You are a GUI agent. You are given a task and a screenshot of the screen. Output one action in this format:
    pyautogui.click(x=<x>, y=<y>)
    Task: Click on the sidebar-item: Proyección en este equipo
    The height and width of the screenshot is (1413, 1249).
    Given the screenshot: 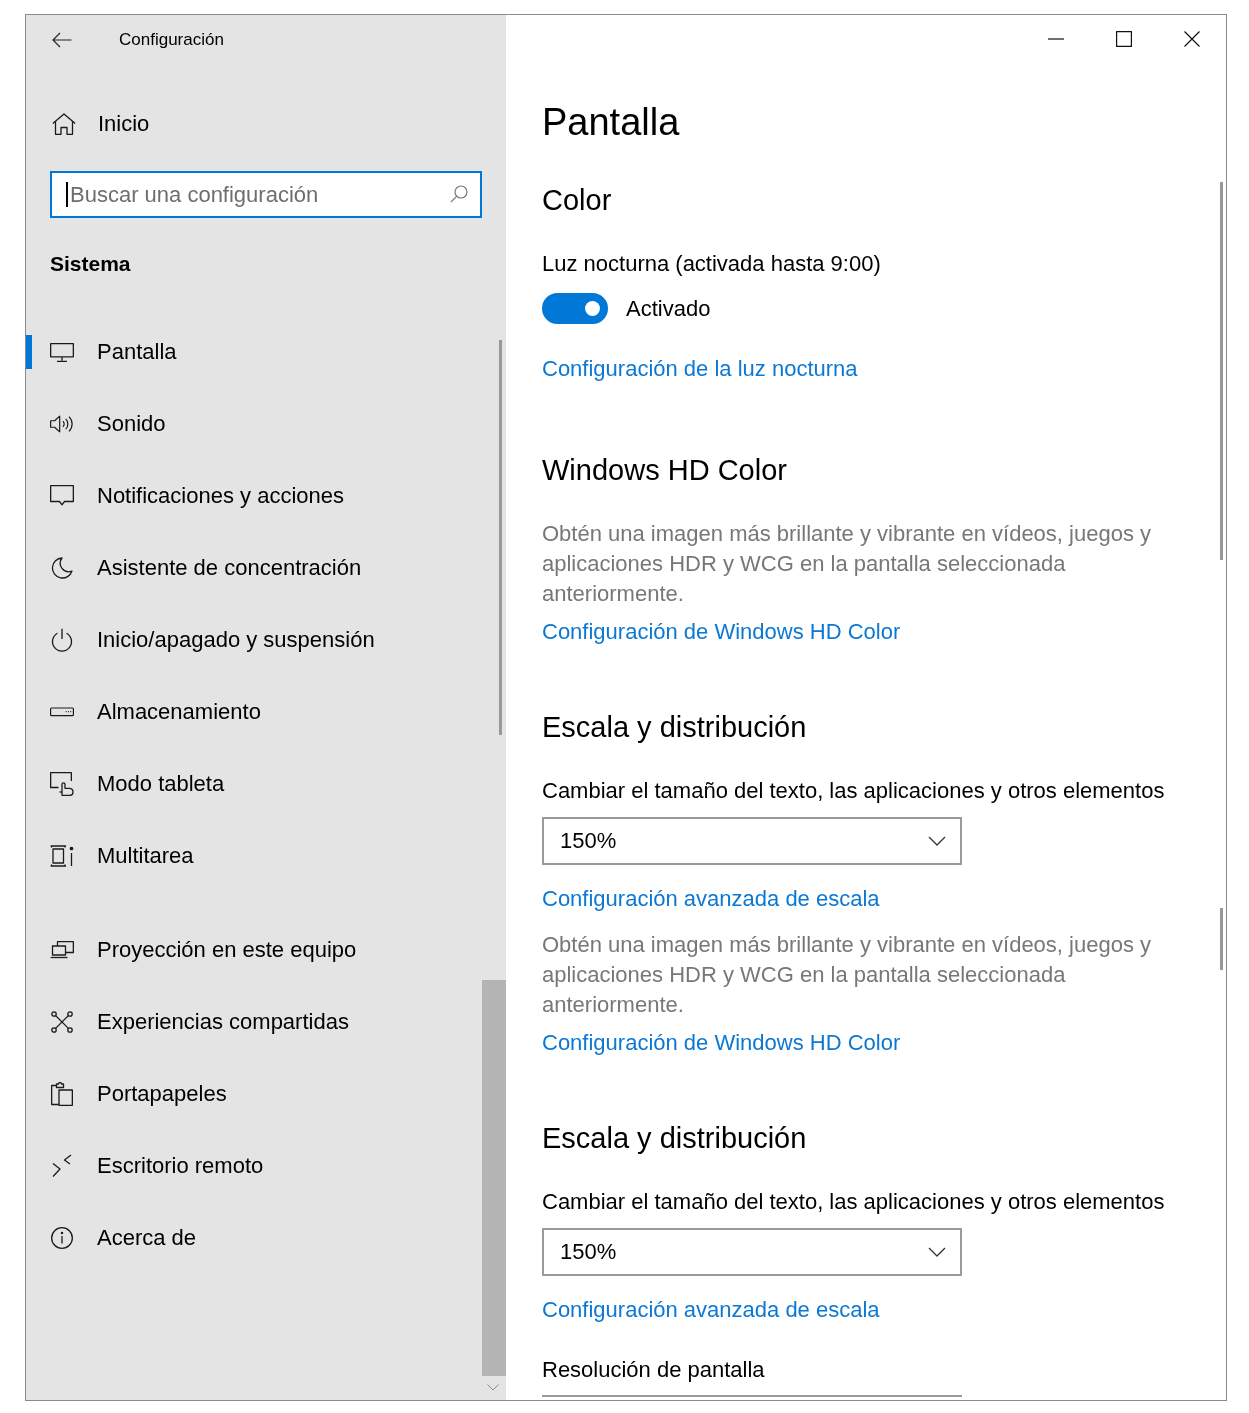 What is the action you would take?
    pyautogui.click(x=254, y=950)
    